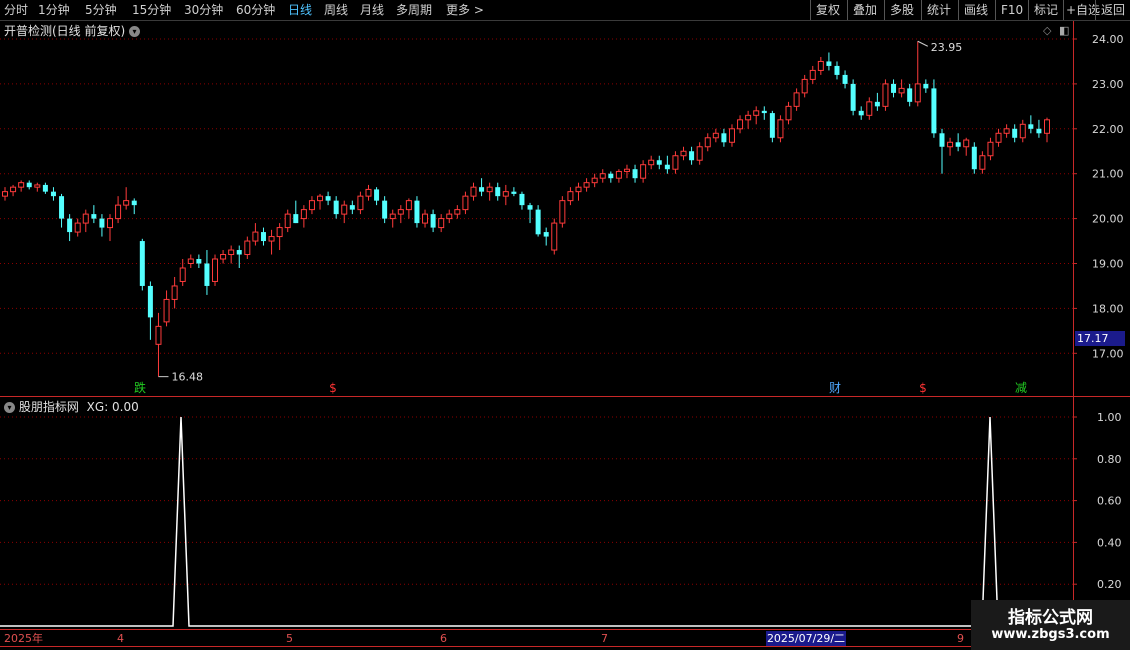  I want to click on indicator-tick-label: 0.80, so click(1109, 459).